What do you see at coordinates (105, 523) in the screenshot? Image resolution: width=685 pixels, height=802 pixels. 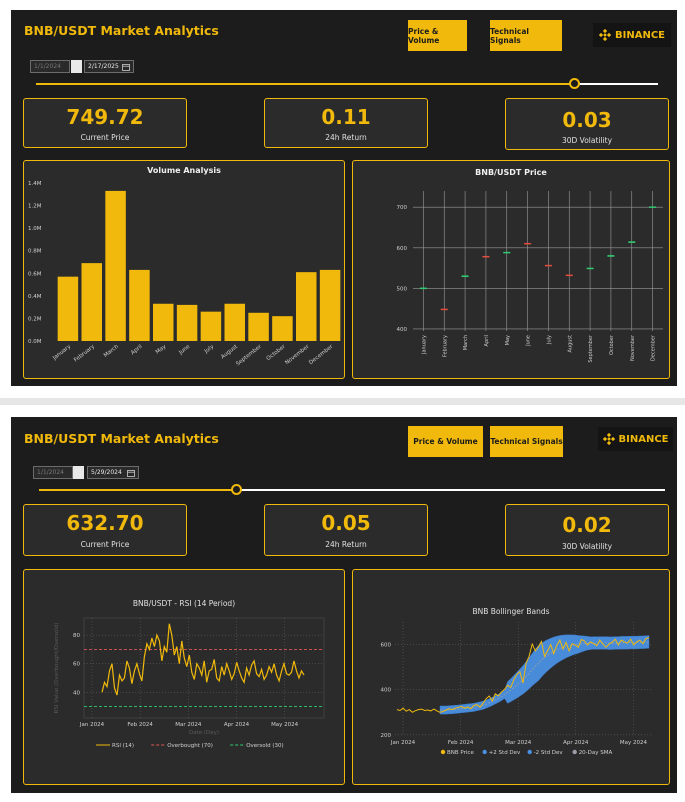 I see `kpi-value: 632.70` at bounding box center [105, 523].